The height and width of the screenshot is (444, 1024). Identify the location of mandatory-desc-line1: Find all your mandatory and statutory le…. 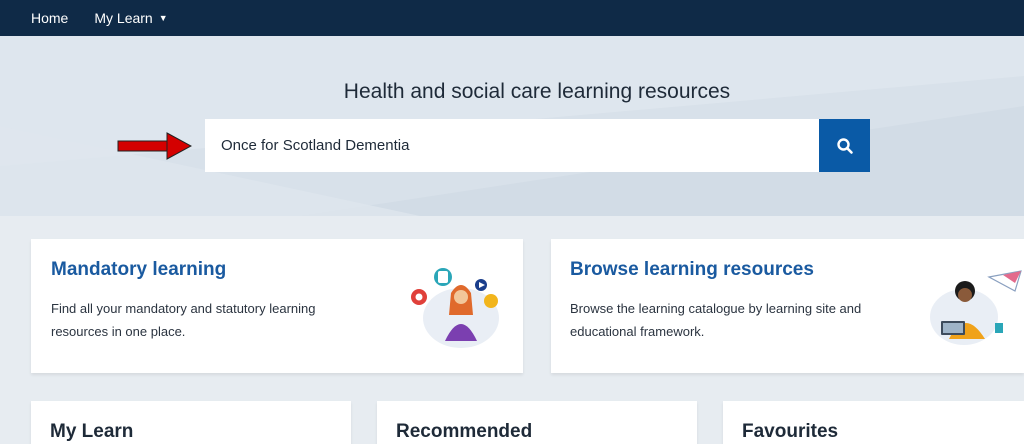
(183, 308).